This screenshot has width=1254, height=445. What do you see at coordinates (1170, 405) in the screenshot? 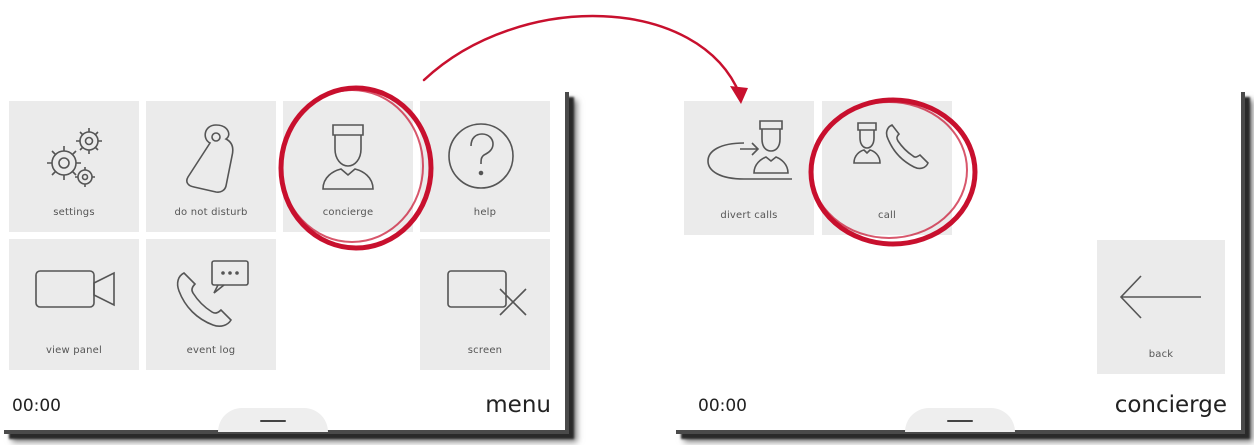
I see `screen-title: concierge` at bounding box center [1170, 405].